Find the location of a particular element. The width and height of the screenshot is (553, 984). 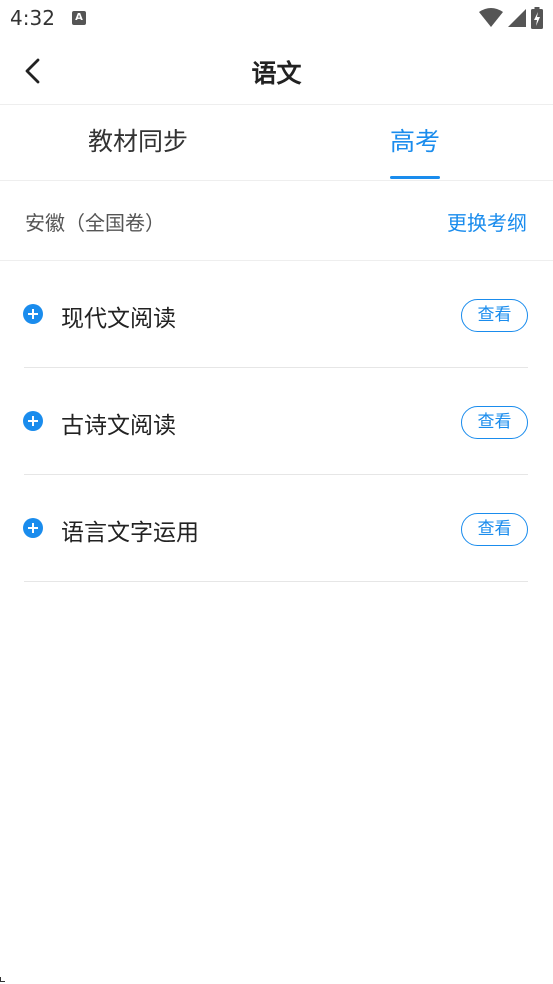

topic-label: 古诗文阅读 is located at coordinates (118, 426).